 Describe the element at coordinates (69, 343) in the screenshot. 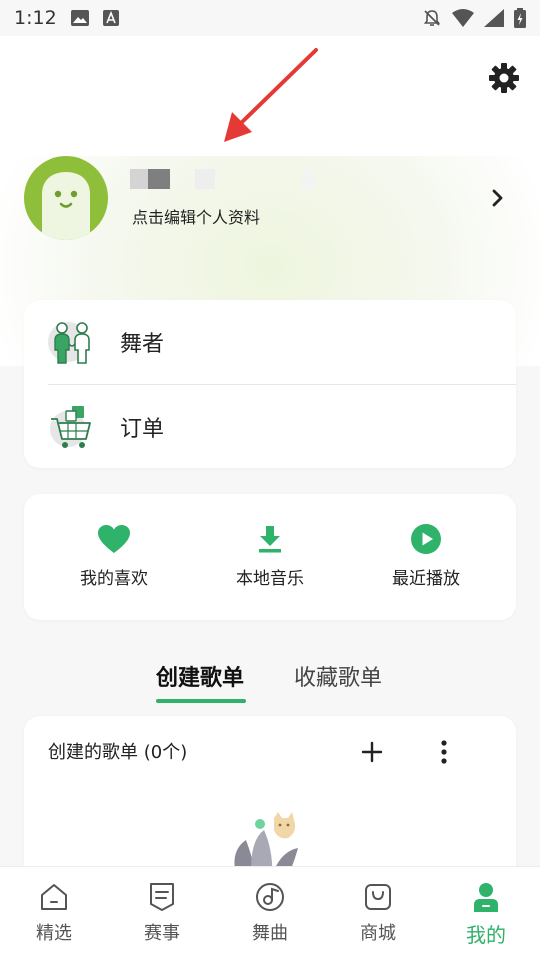

I see `dancer-people-icon` at that location.